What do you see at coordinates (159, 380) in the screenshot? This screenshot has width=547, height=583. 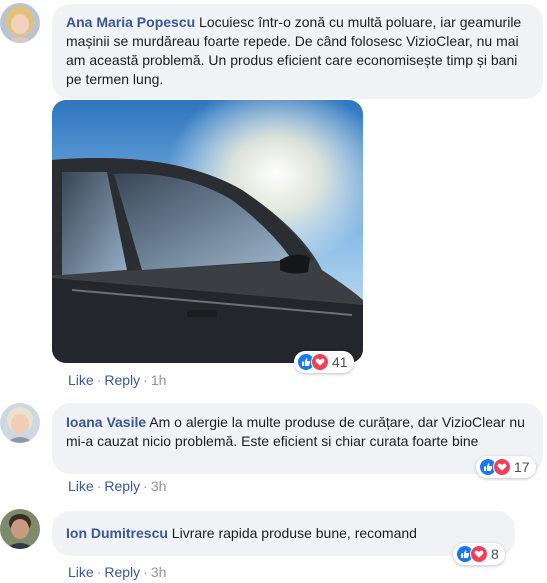 I see `comment-timestamp: 1h` at bounding box center [159, 380].